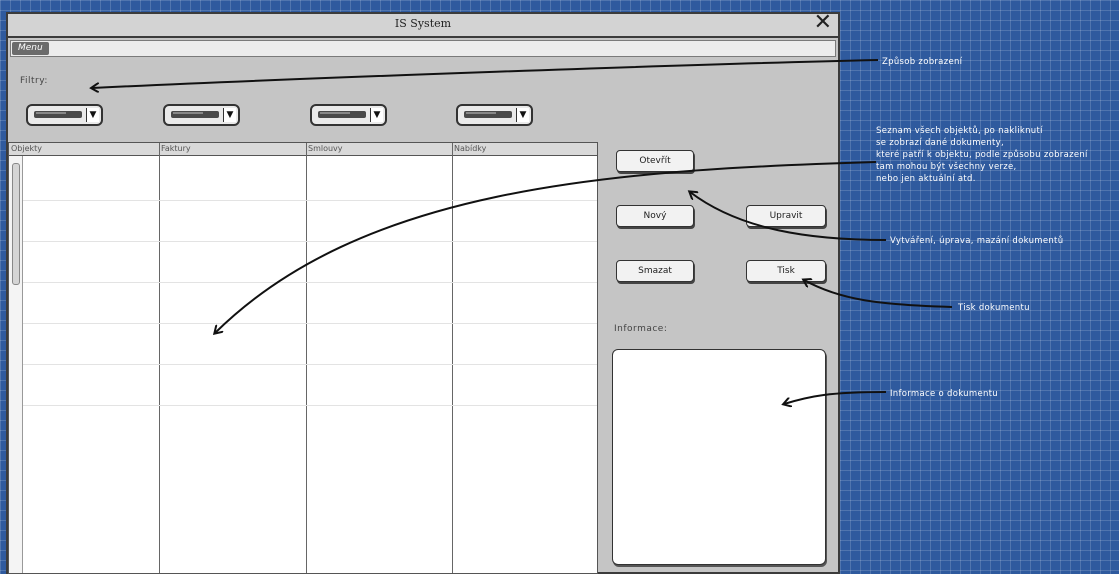 Image resolution: width=1119 pixels, height=574 pixels. Describe the element at coordinates (30, 48) in the screenshot. I see `menu-button: Menu` at that location.